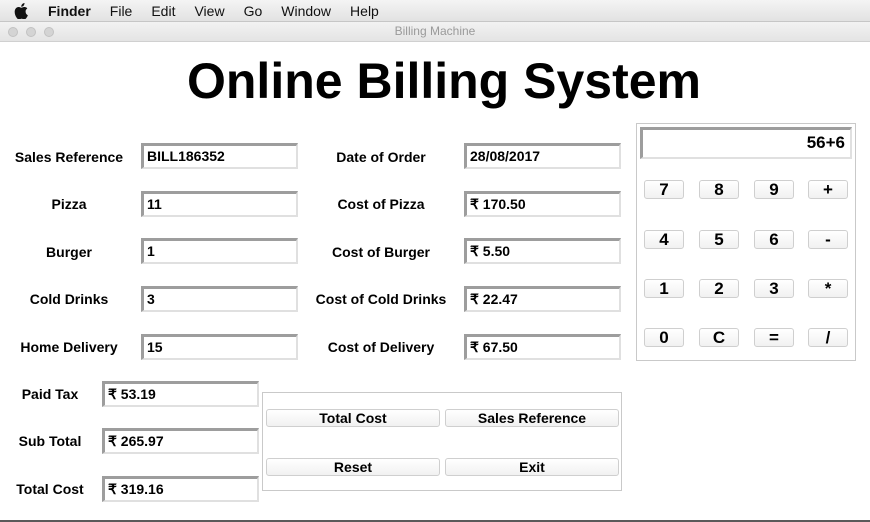 This screenshot has height=522, width=870. I want to click on date-of-order-field: 28/08/2017, so click(542, 156).